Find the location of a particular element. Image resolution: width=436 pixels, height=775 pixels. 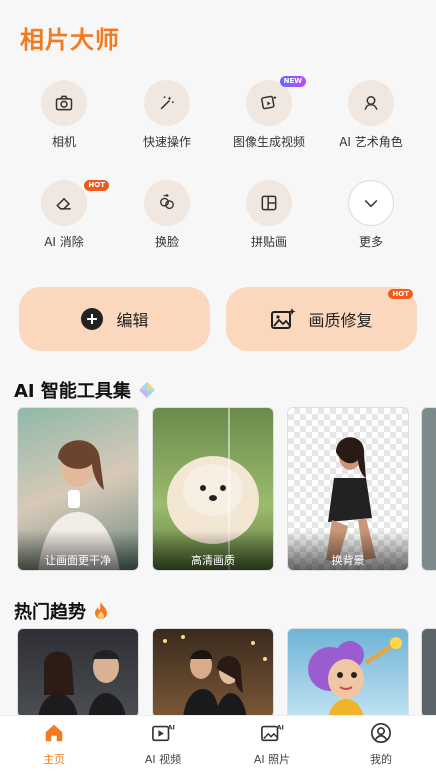

tool-image-to-video-circle: NEW is located at coordinates (276, 101).